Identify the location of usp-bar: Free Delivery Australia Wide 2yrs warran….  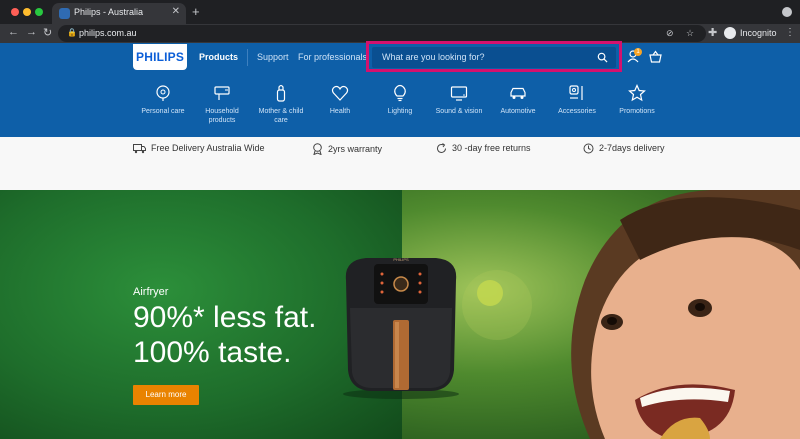
(400, 163).